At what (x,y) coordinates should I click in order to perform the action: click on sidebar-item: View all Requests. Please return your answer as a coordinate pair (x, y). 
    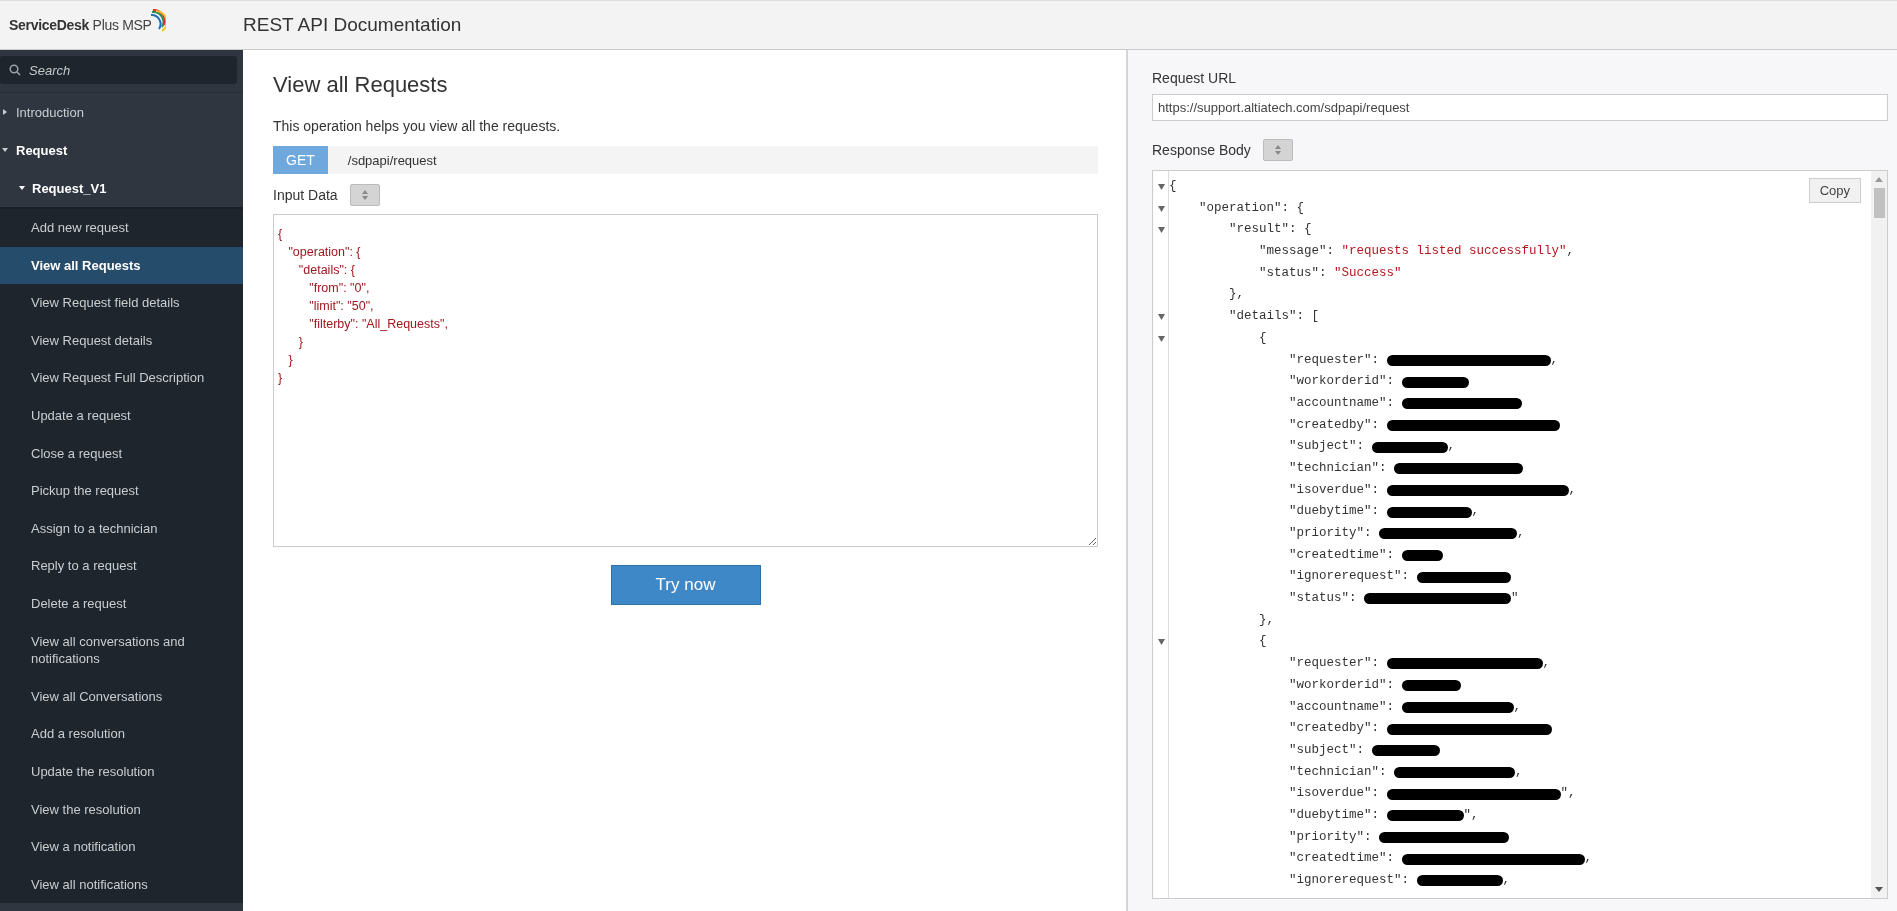
    Looking at the image, I should click on (121, 265).